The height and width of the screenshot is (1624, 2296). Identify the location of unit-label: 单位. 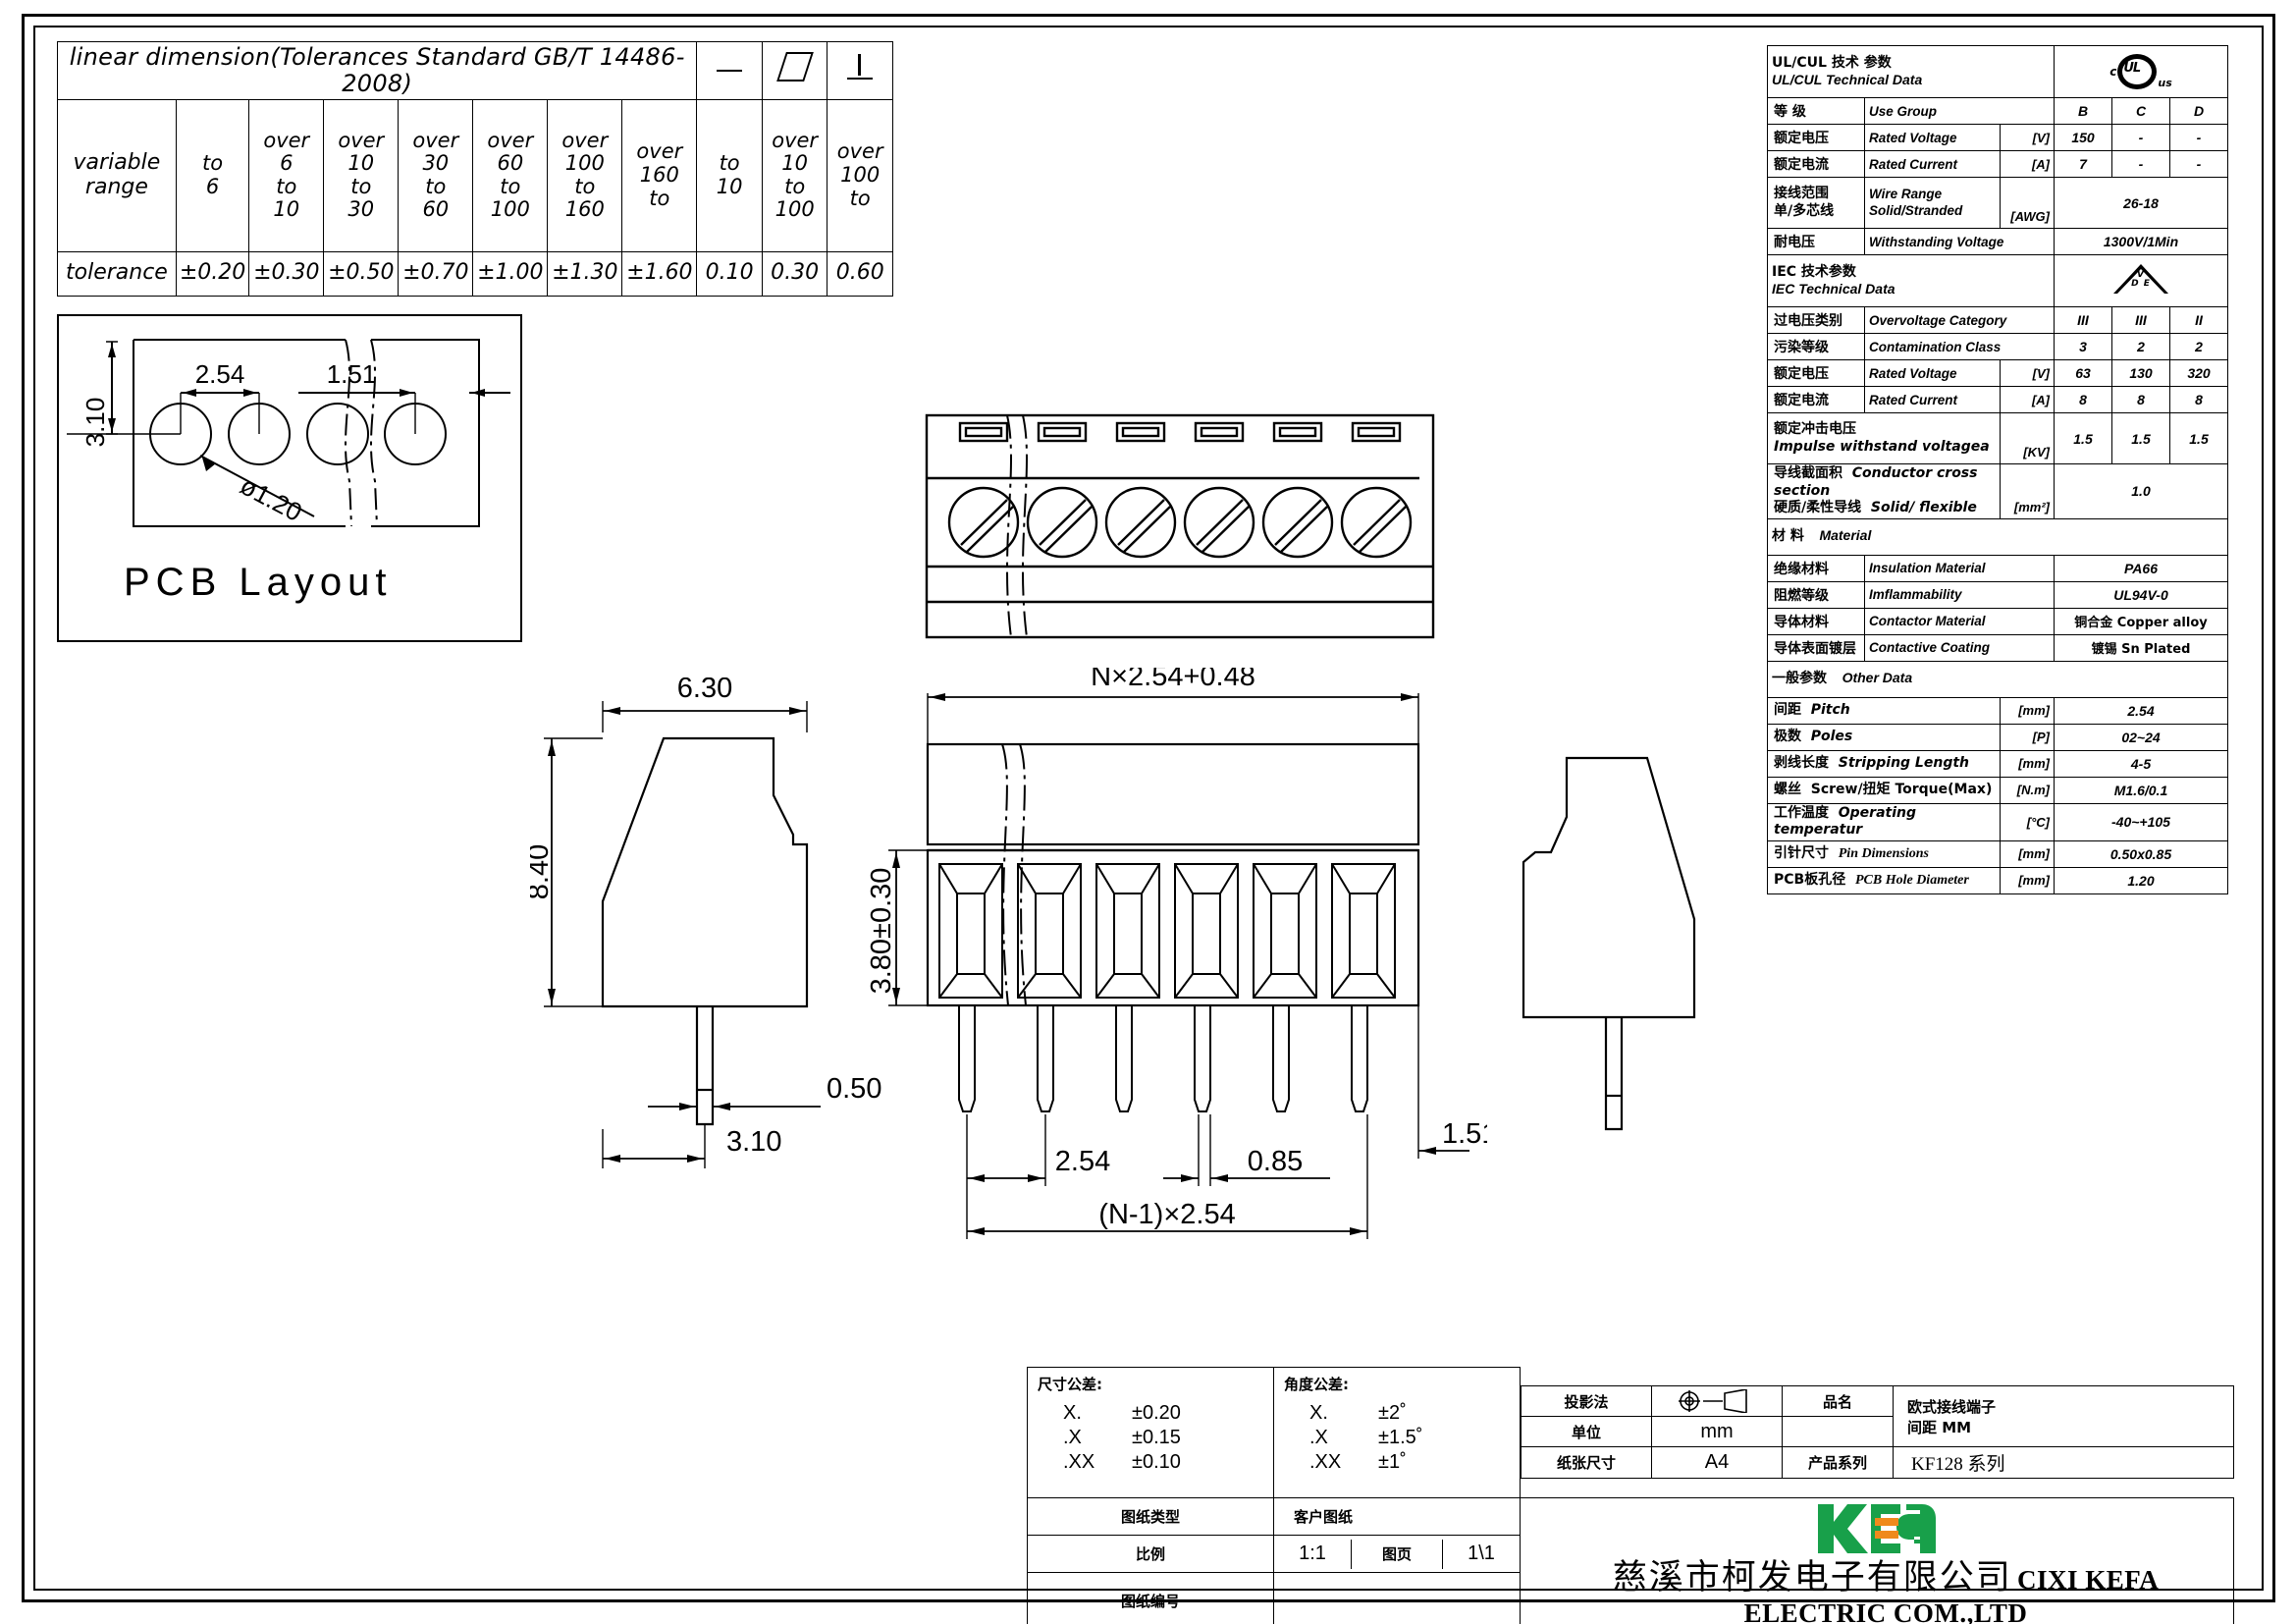
(1587, 1432).